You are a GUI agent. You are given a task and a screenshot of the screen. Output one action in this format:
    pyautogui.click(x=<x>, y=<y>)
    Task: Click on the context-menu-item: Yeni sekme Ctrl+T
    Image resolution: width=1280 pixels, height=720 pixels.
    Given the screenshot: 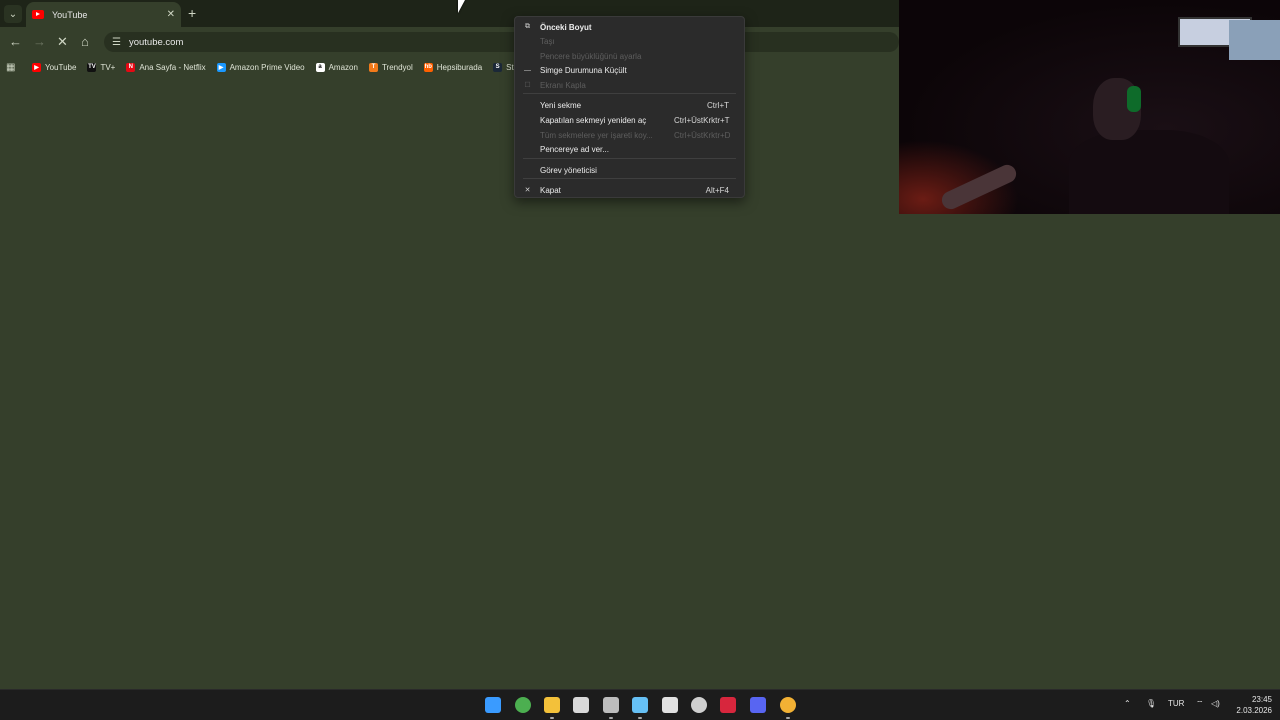 What is the action you would take?
    pyautogui.click(x=629, y=105)
    